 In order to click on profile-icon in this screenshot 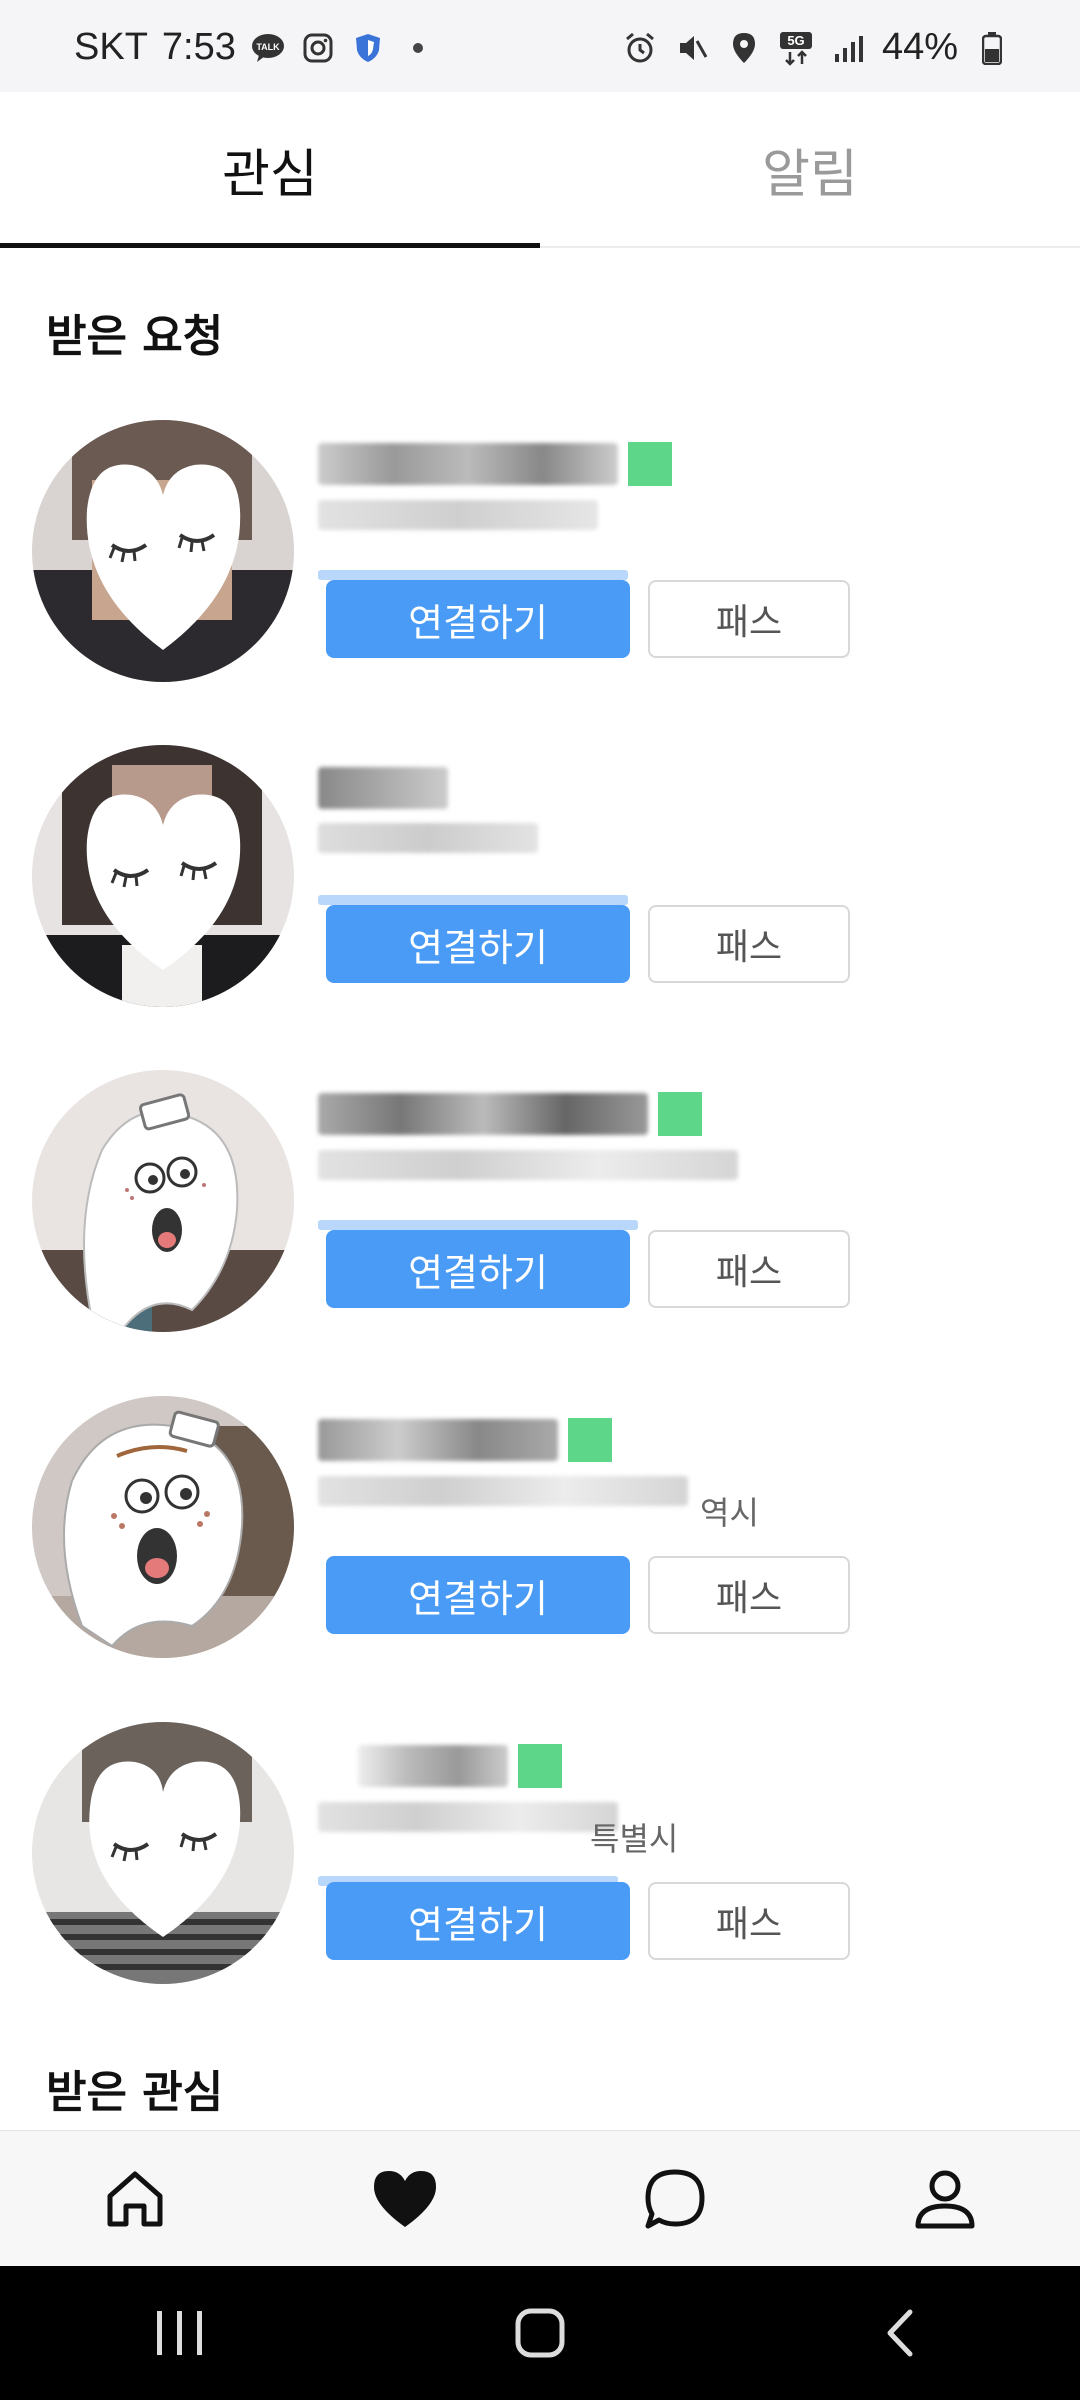, I will do `click(945, 2199)`.